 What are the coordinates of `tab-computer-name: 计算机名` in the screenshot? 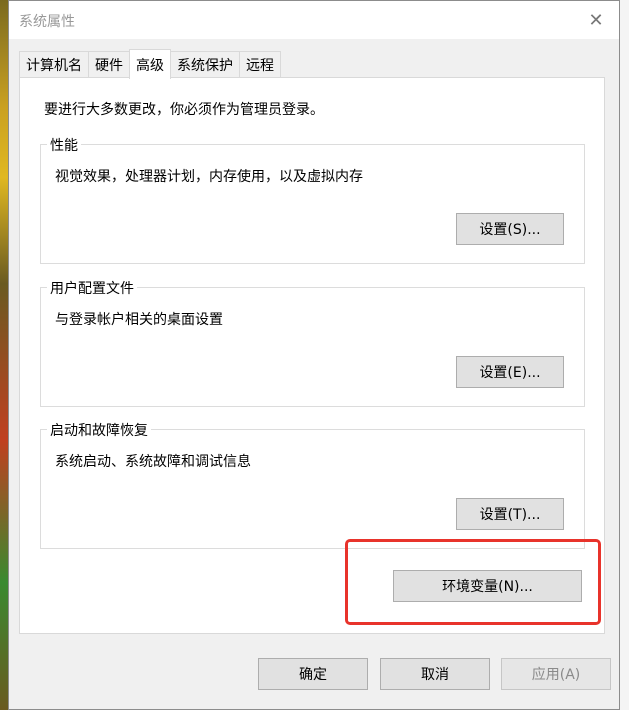 It's located at (54, 64).